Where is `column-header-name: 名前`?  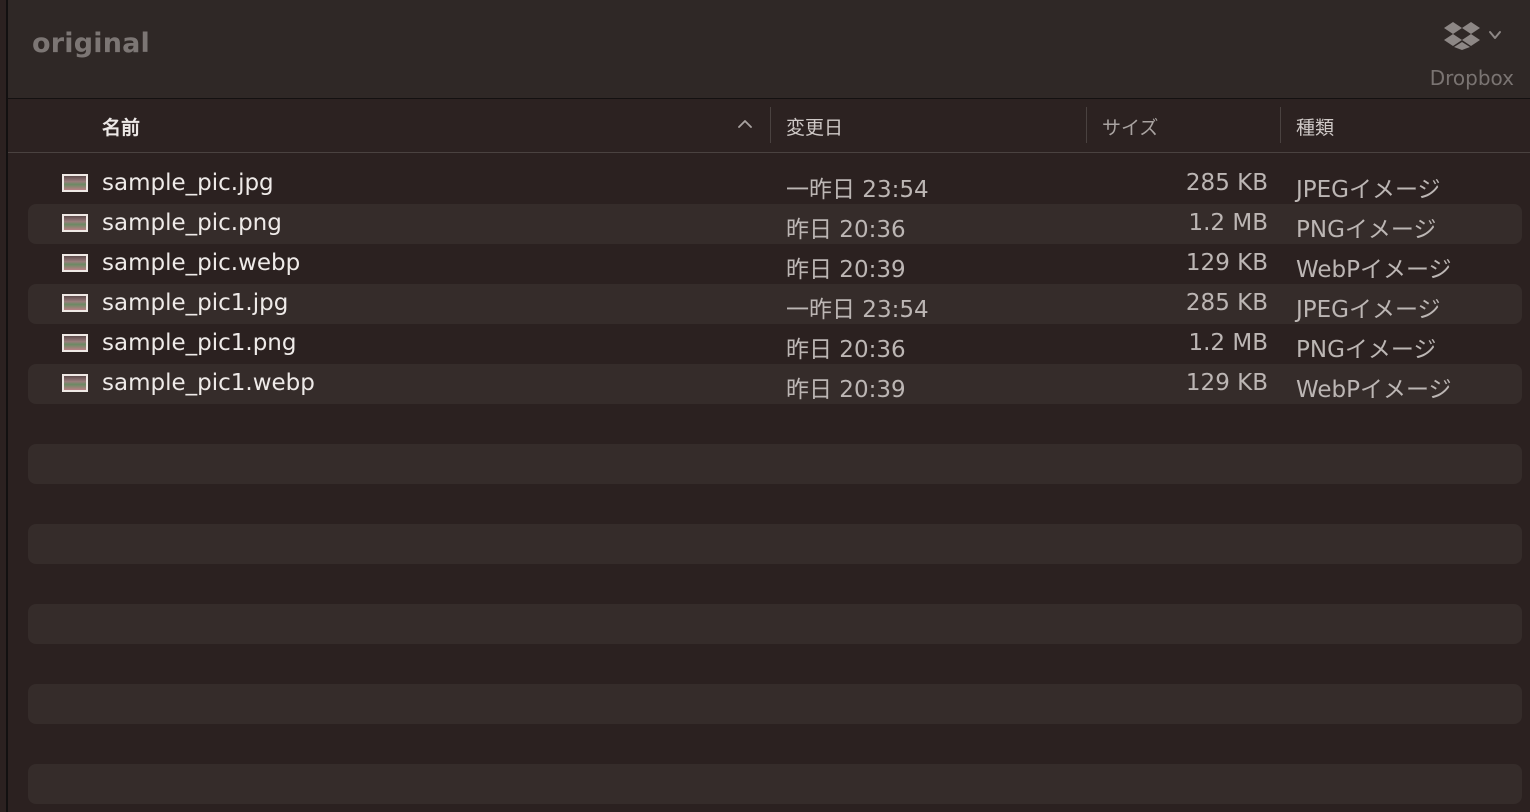
column-header-name: 名前 is located at coordinates (121, 126).